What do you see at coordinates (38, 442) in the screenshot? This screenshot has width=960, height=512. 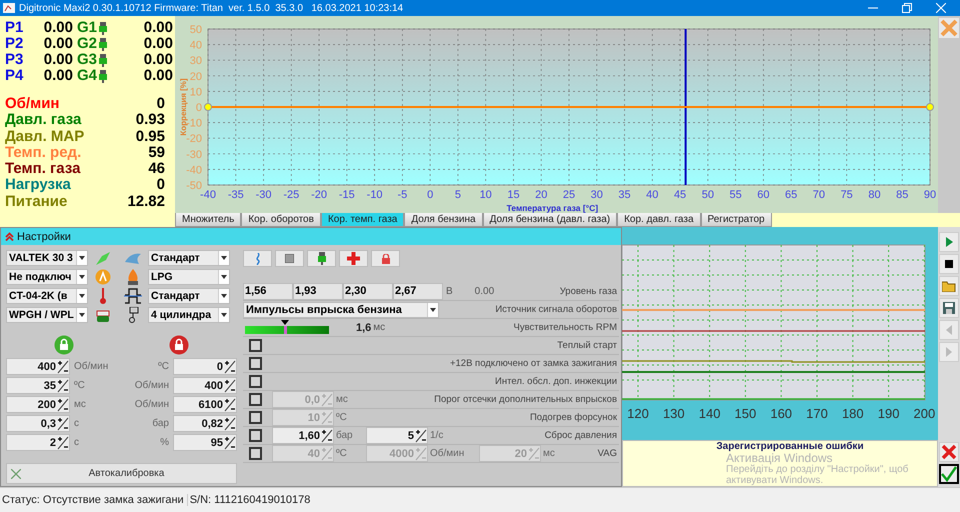 I see `number-field: 2` at bounding box center [38, 442].